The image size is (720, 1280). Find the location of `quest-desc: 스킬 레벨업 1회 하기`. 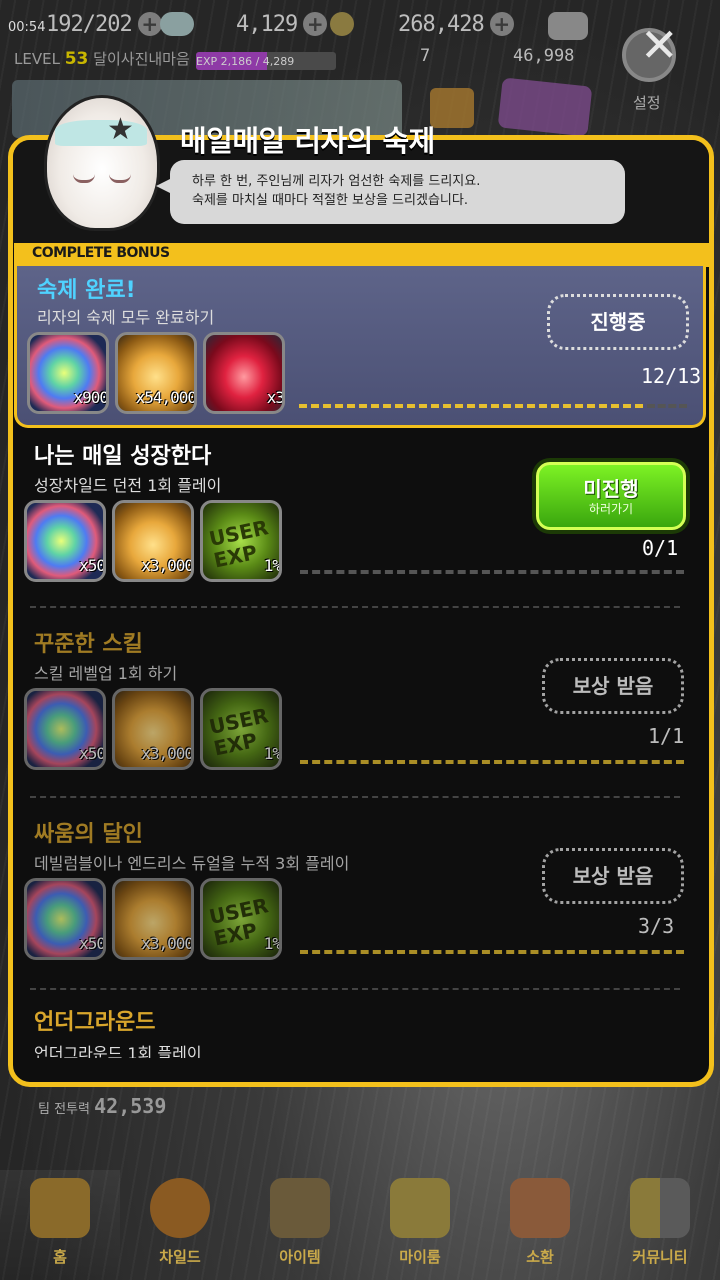

quest-desc: 스킬 레벨업 1회 하기 is located at coordinates (106, 673).